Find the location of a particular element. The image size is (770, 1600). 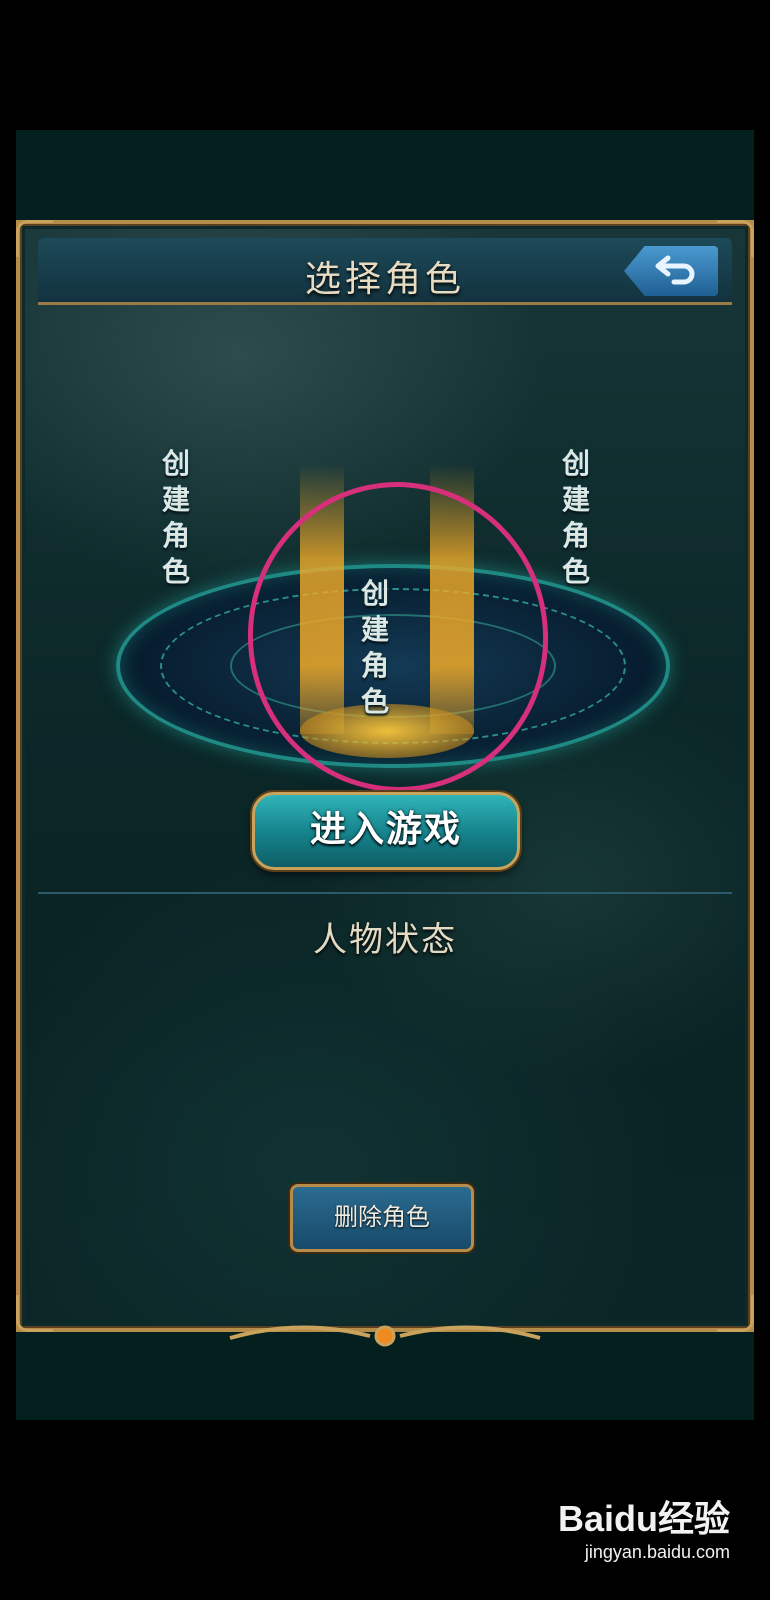

title-bar: 选择角色 is located at coordinates (385, 271).